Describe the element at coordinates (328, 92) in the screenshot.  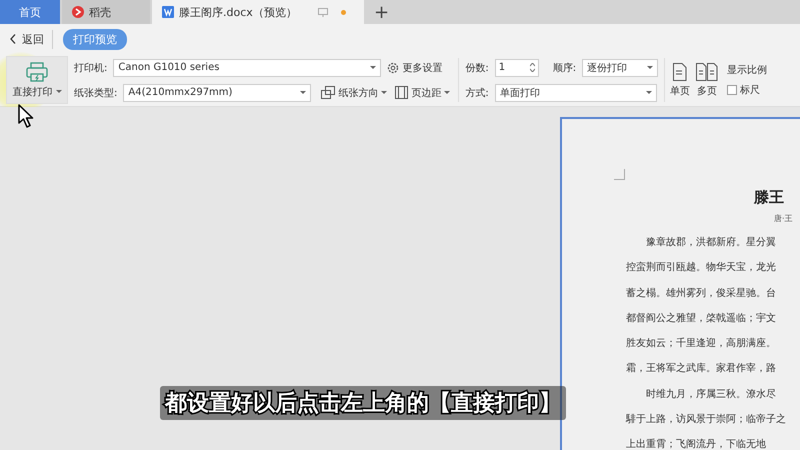
I see `pages-icon` at that location.